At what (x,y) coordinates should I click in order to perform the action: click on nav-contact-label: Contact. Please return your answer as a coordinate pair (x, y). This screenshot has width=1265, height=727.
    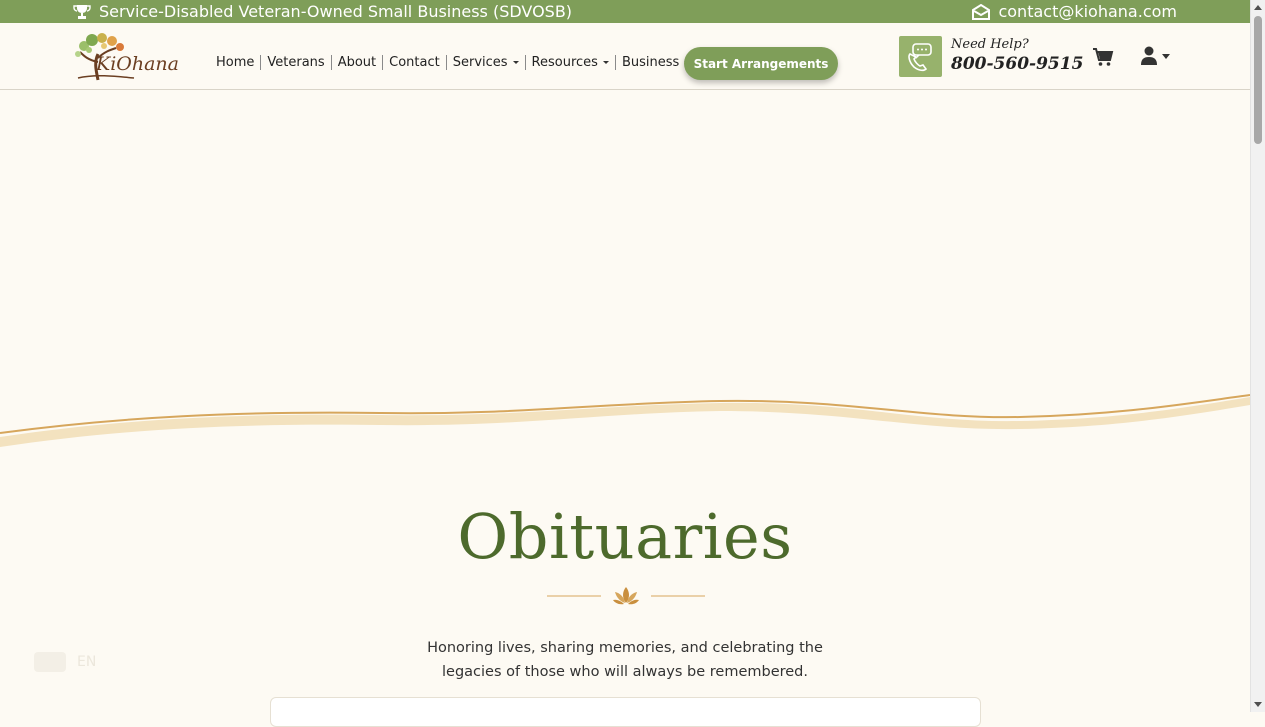
    Looking at the image, I should click on (414, 62).